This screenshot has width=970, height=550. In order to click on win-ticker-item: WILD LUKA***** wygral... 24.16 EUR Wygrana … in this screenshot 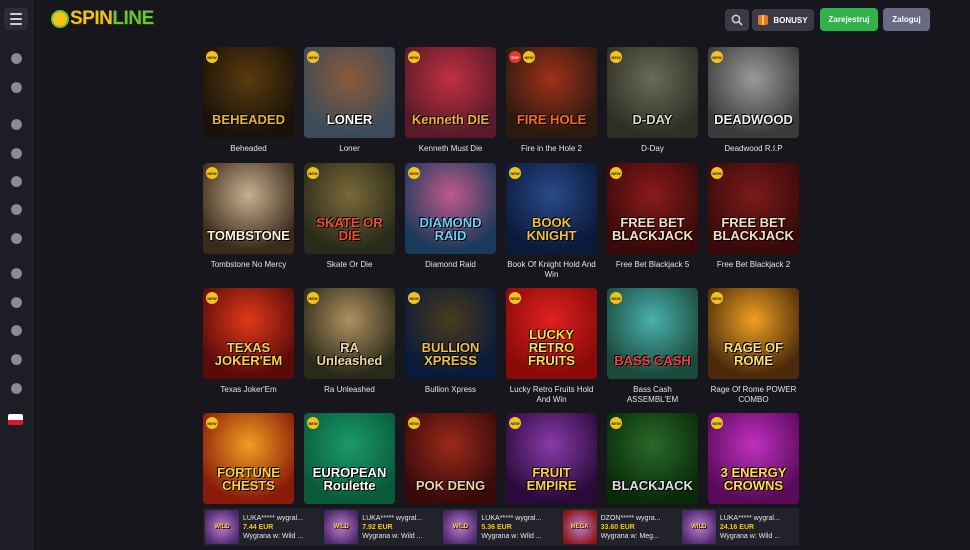, I will do `click(739, 527)`.